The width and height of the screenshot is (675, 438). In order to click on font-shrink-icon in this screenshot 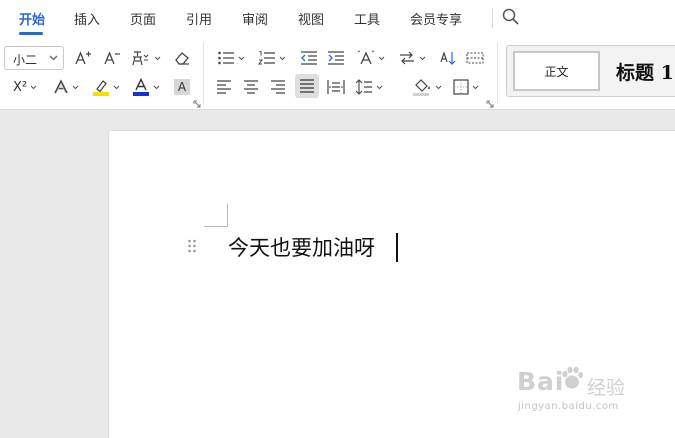, I will do `click(112, 58)`.